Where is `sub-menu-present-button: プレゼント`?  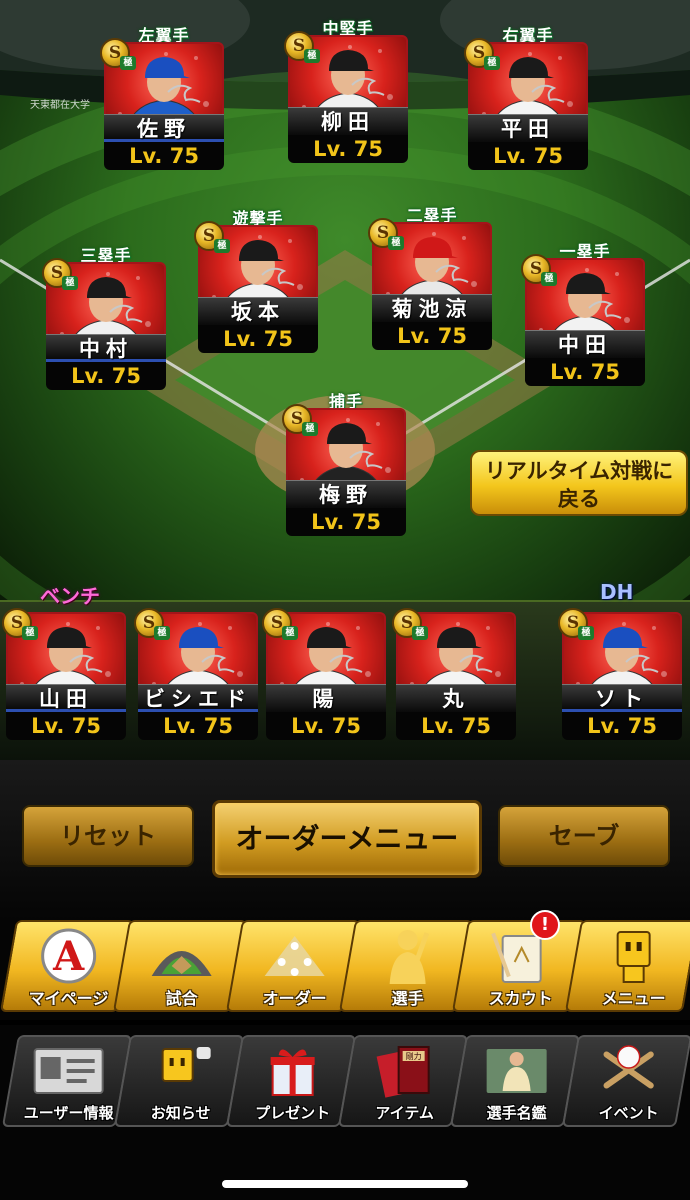
sub-menu-present-button: プレゼント is located at coordinates (291, 1081).